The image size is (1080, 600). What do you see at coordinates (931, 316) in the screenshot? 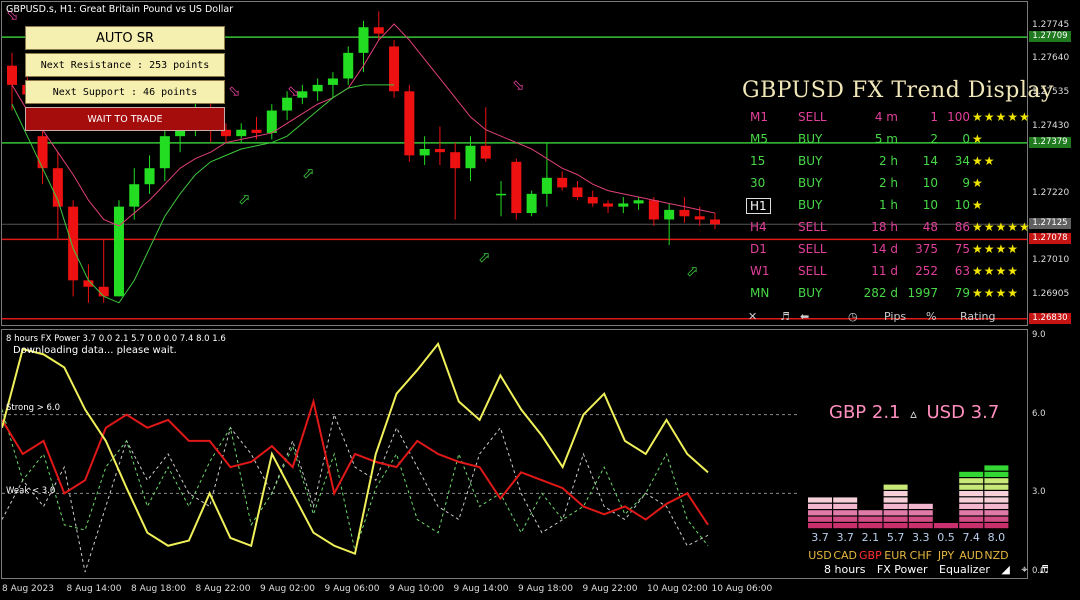
I see `percent-header: %` at bounding box center [931, 316].